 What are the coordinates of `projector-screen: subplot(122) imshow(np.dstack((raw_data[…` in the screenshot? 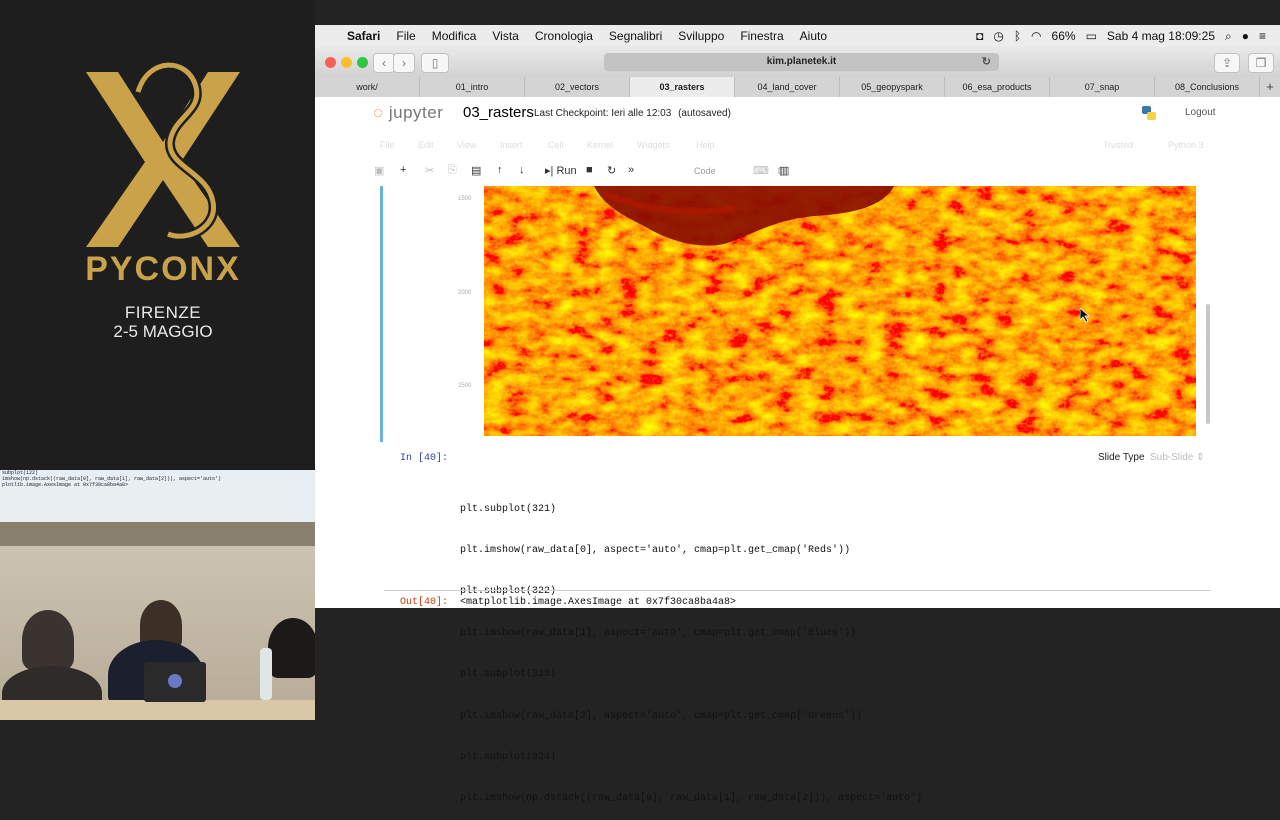 It's located at (157, 496).